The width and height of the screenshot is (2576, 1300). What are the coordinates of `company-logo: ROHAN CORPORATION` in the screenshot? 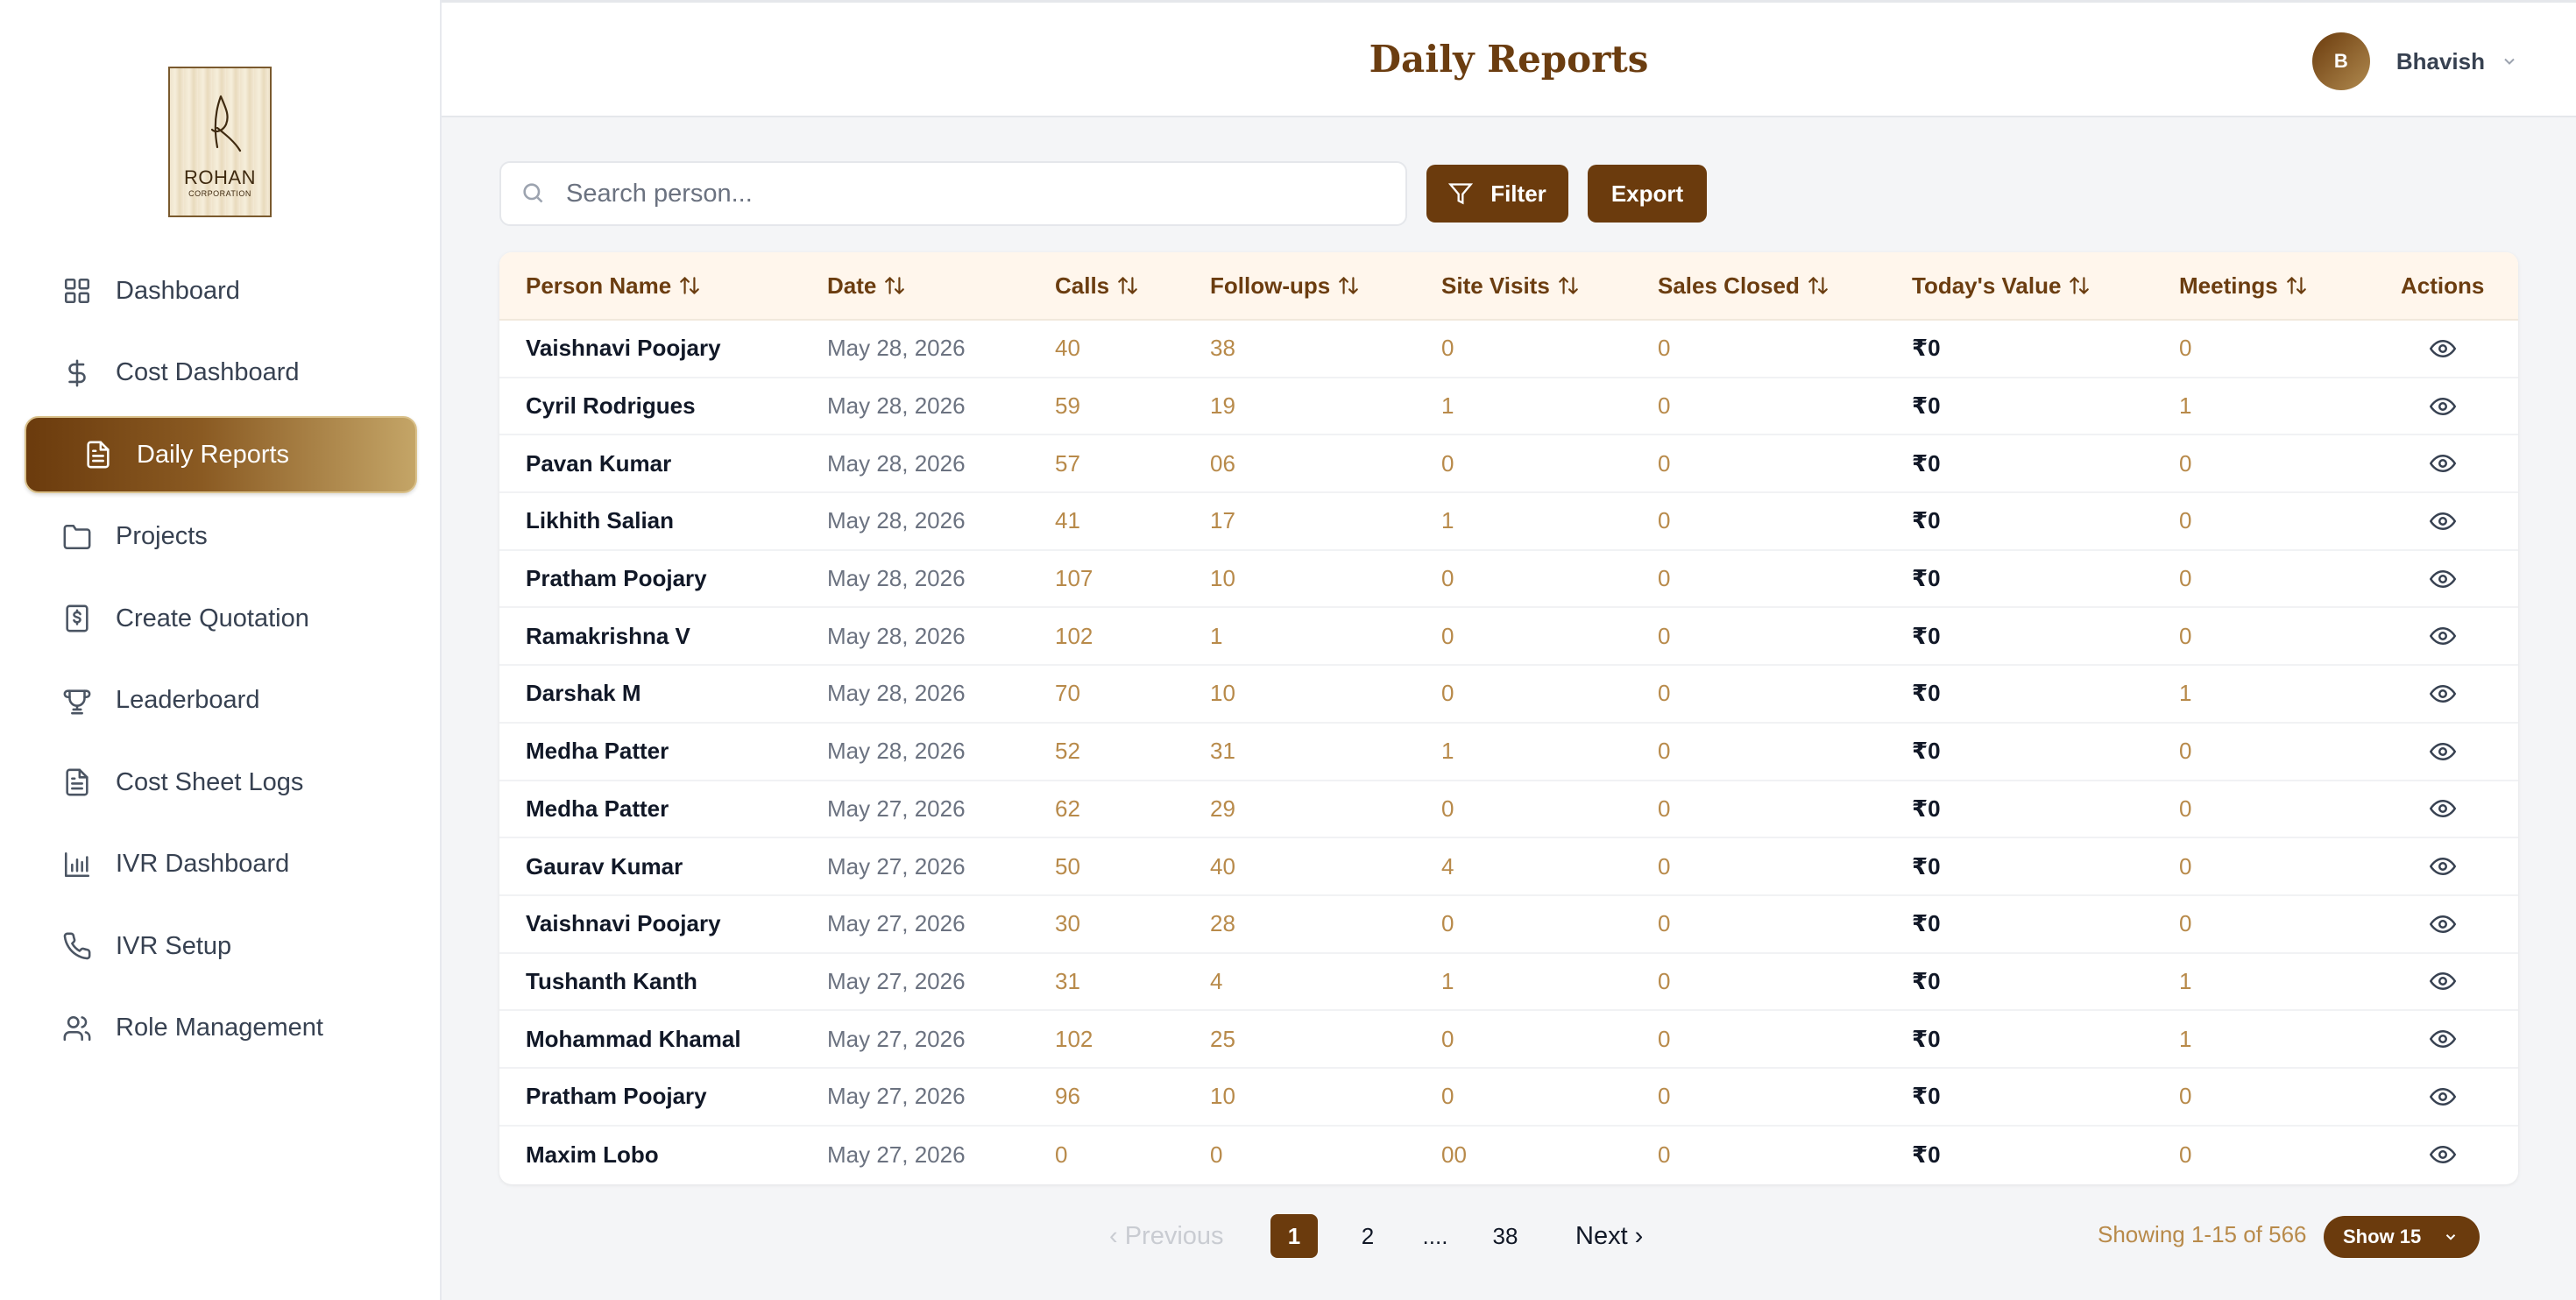 It's located at (220, 142).